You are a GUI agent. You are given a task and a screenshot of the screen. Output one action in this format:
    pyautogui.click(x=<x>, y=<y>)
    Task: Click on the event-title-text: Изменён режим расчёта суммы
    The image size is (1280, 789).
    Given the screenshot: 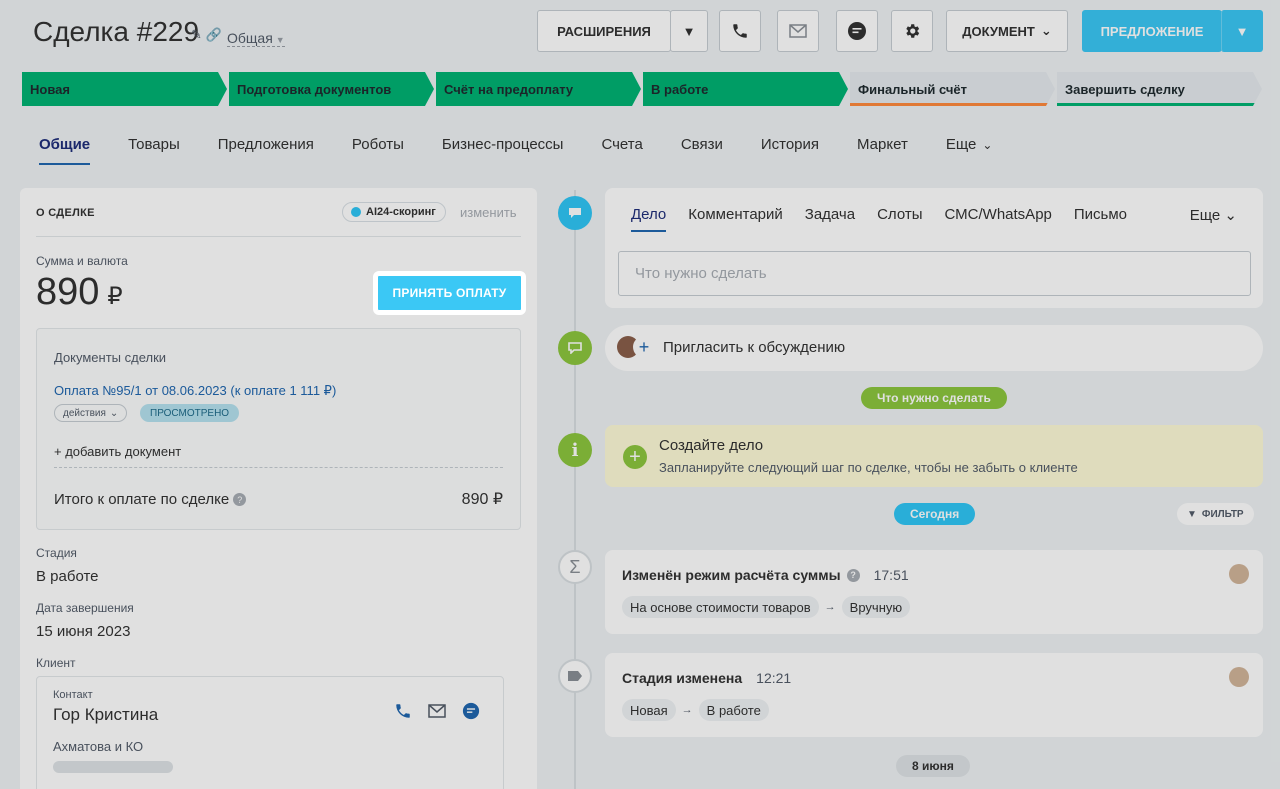 What is the action you would take?
    pyautogui.click(x=731, y=575)
    